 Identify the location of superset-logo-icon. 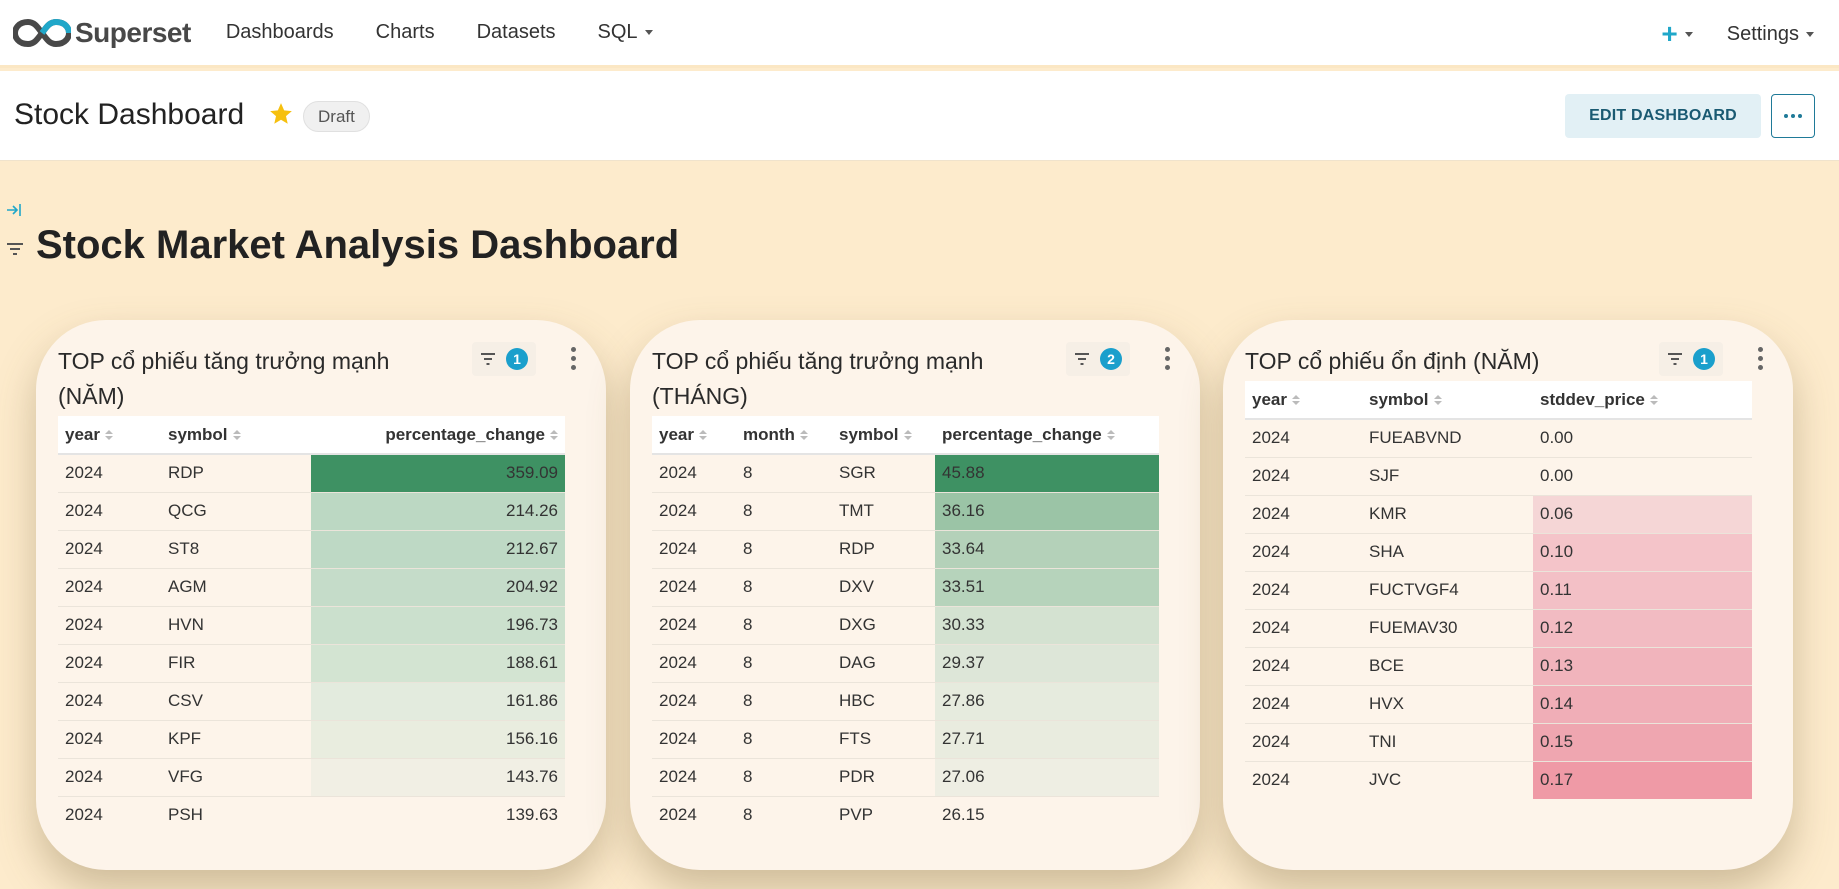
(42, 32).